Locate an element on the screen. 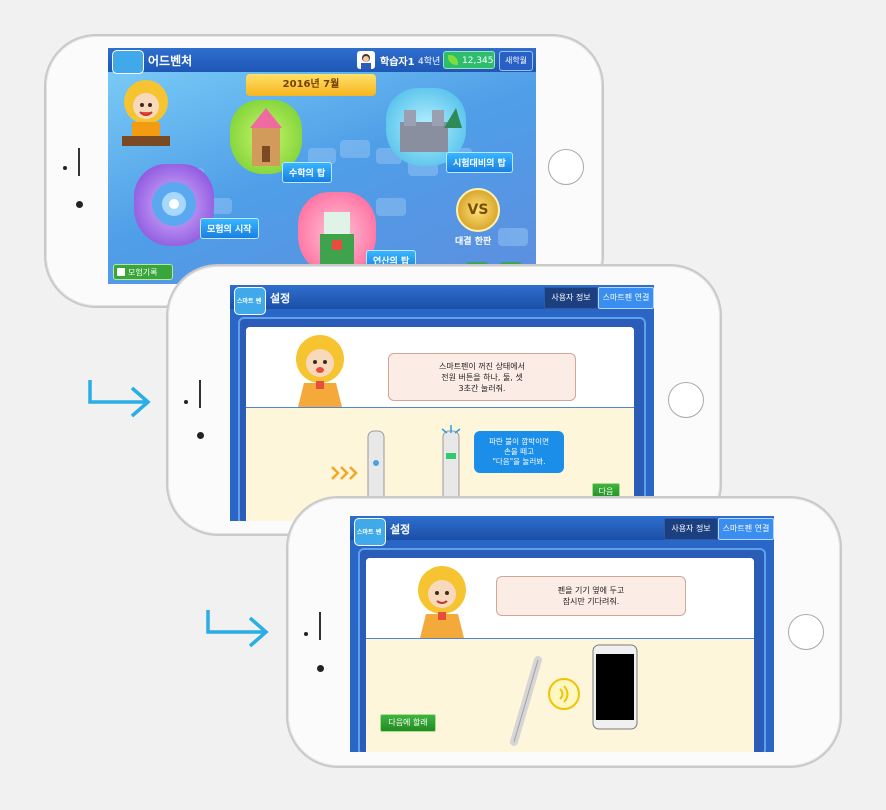 Image resolution: width=886 pixels, height=810 pixels. tip-bubble: 파란 불이 깜박이면 손을 떼고 "다음"을 눌러봐. is located at coordinates (519, 452).